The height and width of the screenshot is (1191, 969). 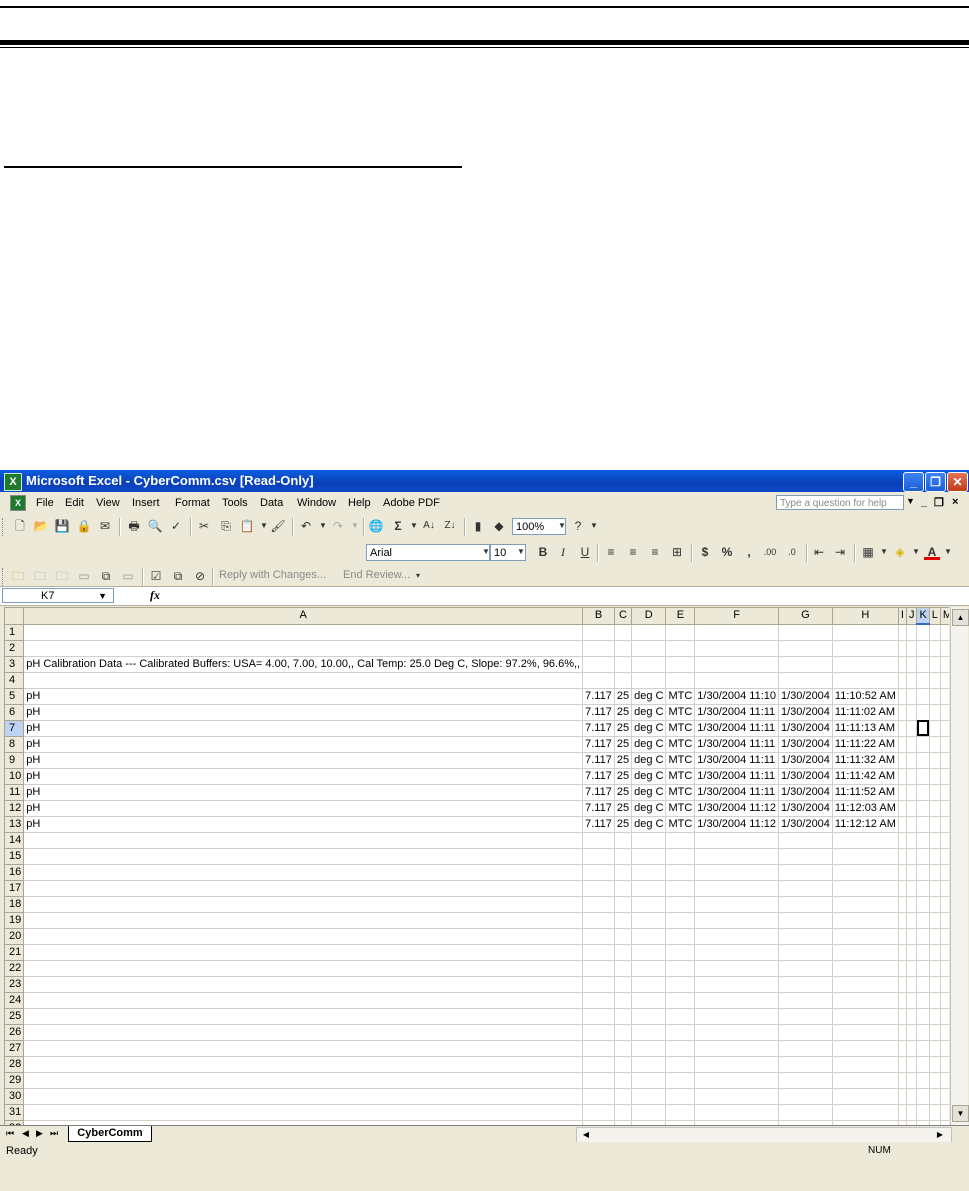 What do you see at coordinates (902, 952) in the screenshot?
I see `cell-i21` at bounding box center [902, 952].